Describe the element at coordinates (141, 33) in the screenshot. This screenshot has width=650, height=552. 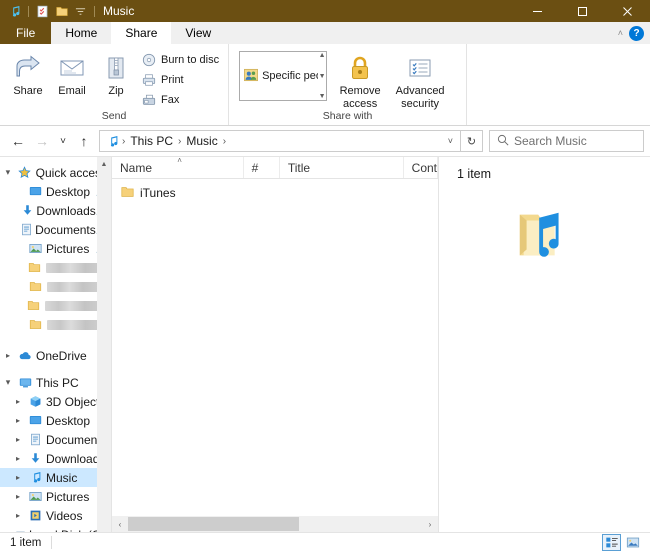
I see `tab-share: Share` at that location.